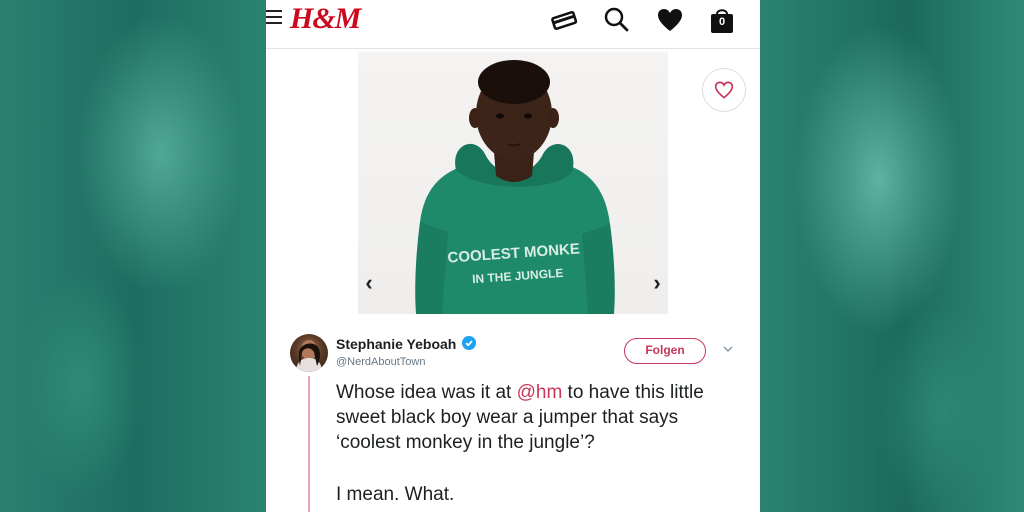 The width and height of the screenshot is (1024, 512). What do you see at coordinates (380, 362) in the screenshot?
I see `tweet-author-handle: @NerdAboutTown` at bounding box center [380, 362].